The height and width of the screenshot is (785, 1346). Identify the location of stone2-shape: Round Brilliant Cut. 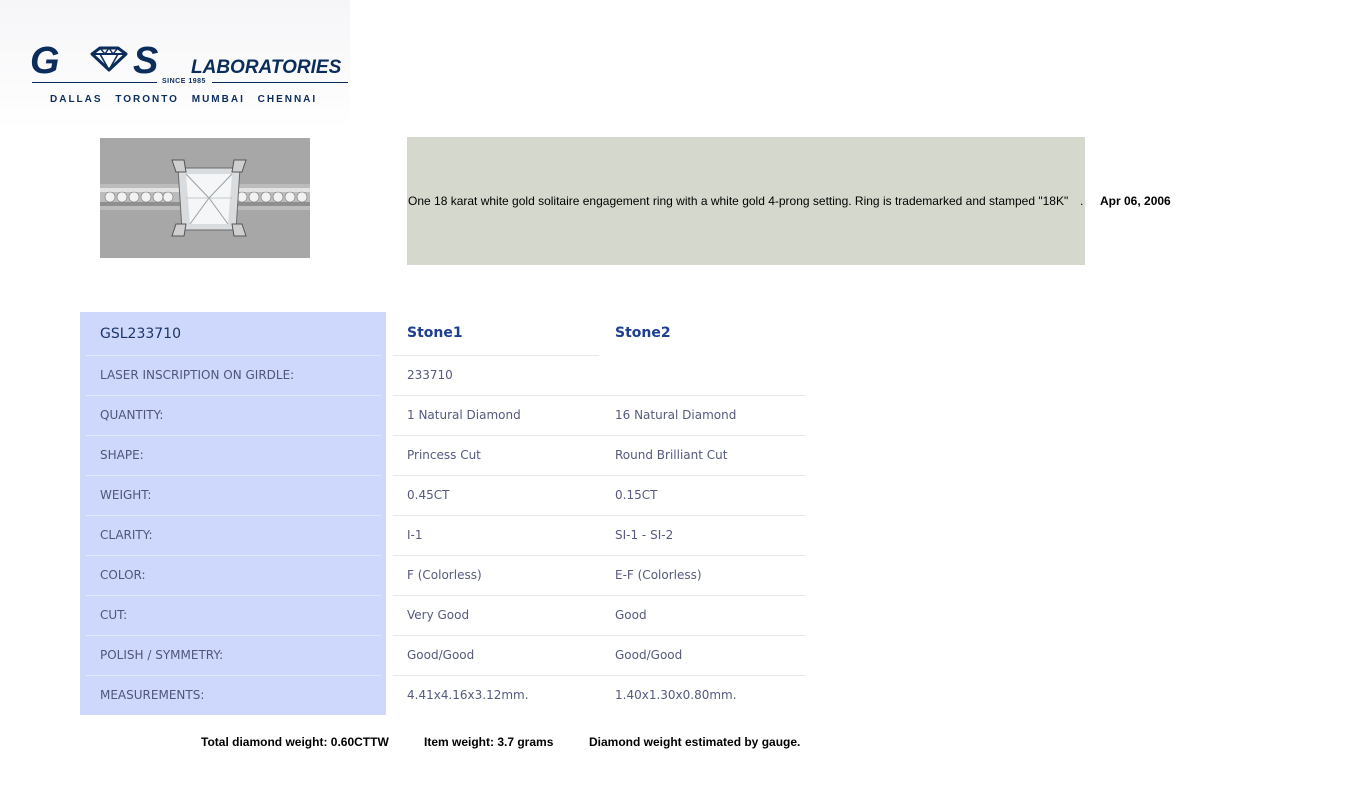
(671, 455).